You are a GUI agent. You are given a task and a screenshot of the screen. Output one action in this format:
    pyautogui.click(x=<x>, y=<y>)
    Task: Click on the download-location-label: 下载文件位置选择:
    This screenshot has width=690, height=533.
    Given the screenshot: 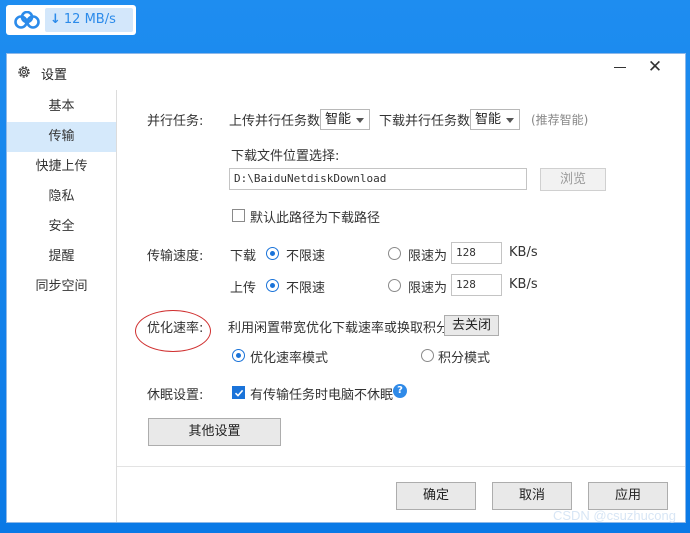 What is the action you would take?
    pyautogui.click(x=285, y=156)
    